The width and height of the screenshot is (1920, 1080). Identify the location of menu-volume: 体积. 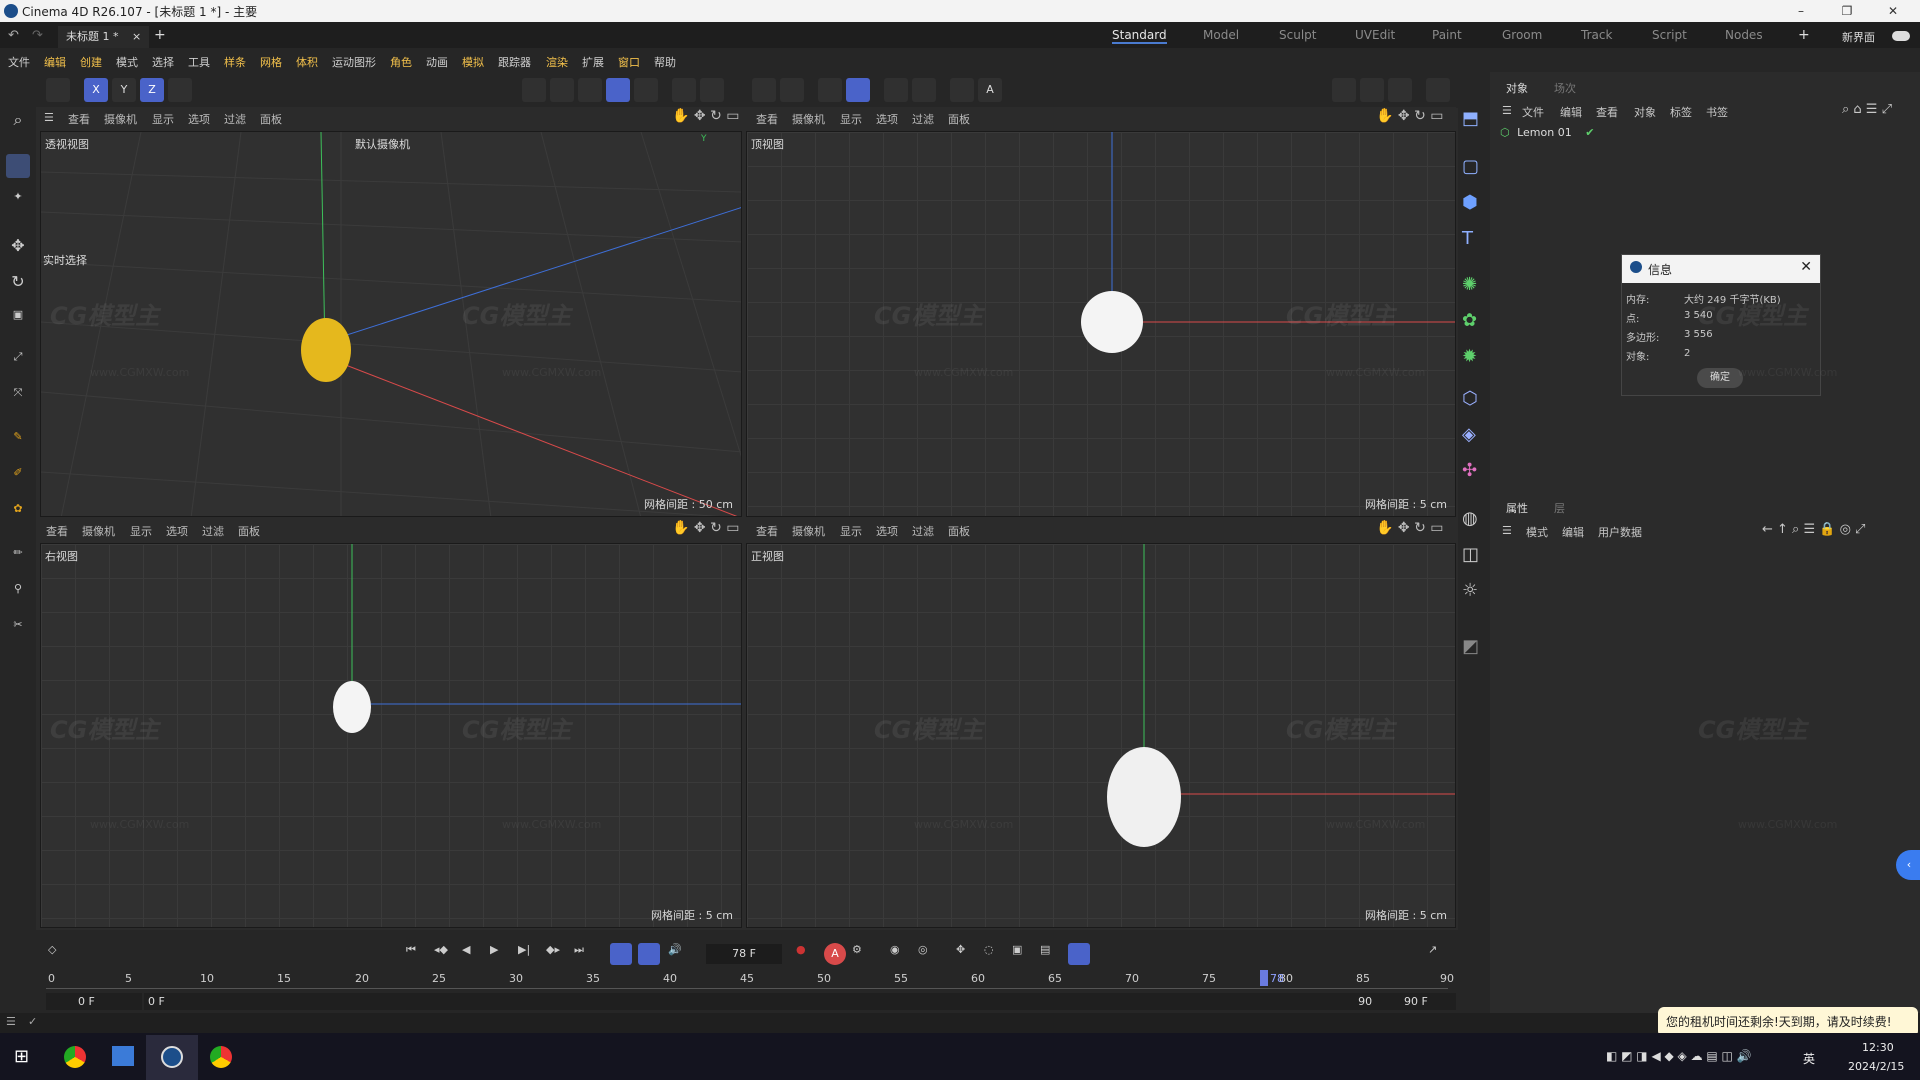
(307, 62).